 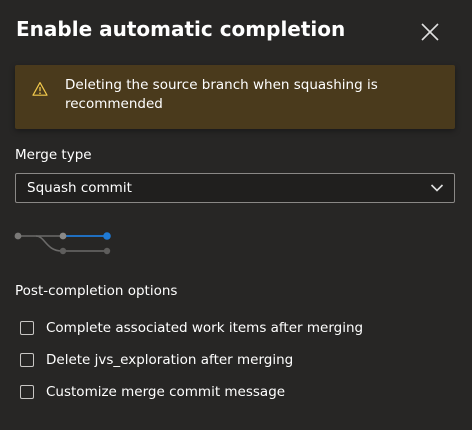 What do you see at coordinates (96, 291) in the screenshot?
I see `post-completion-label: Post-completion options` at bounding box center [96, 291].